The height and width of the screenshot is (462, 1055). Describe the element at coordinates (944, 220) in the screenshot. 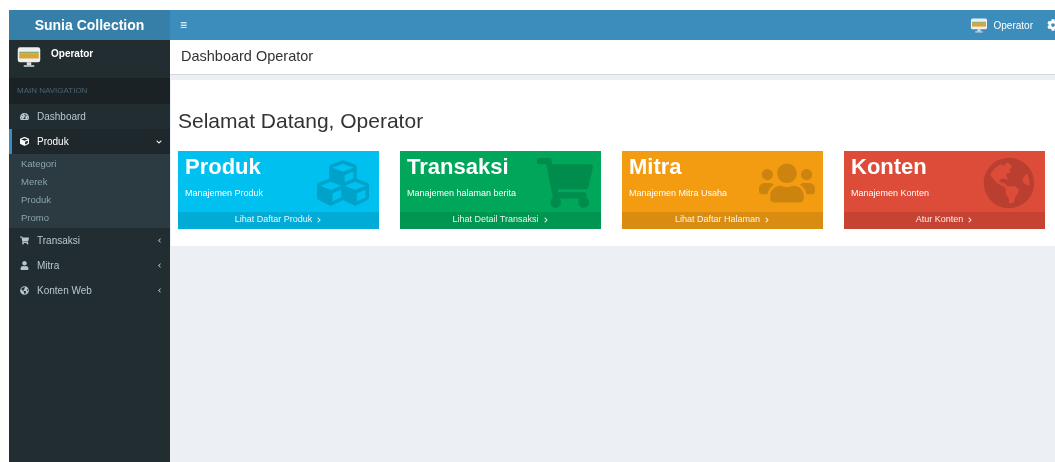

I see `card-link: Atur Konten` at that location.